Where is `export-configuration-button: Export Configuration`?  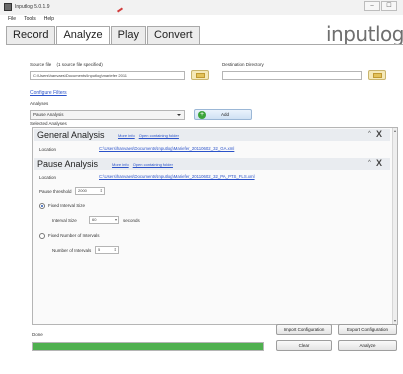 export-configuration-button: Export Configuration is located at coordinates (367, 329).